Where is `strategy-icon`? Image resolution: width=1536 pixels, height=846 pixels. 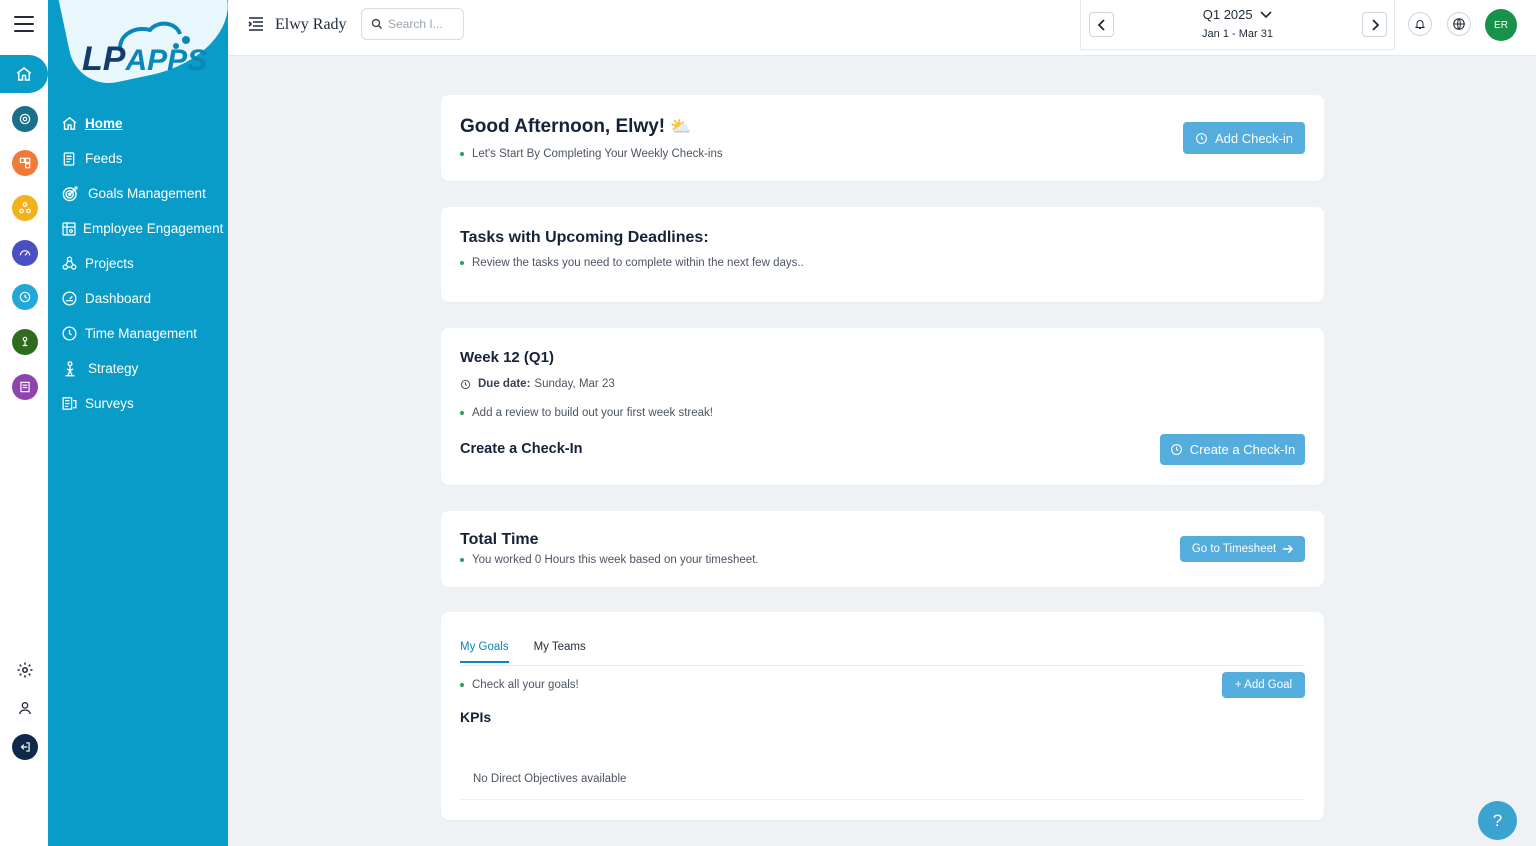
strategy-icon is located at coordinates (70, 369).